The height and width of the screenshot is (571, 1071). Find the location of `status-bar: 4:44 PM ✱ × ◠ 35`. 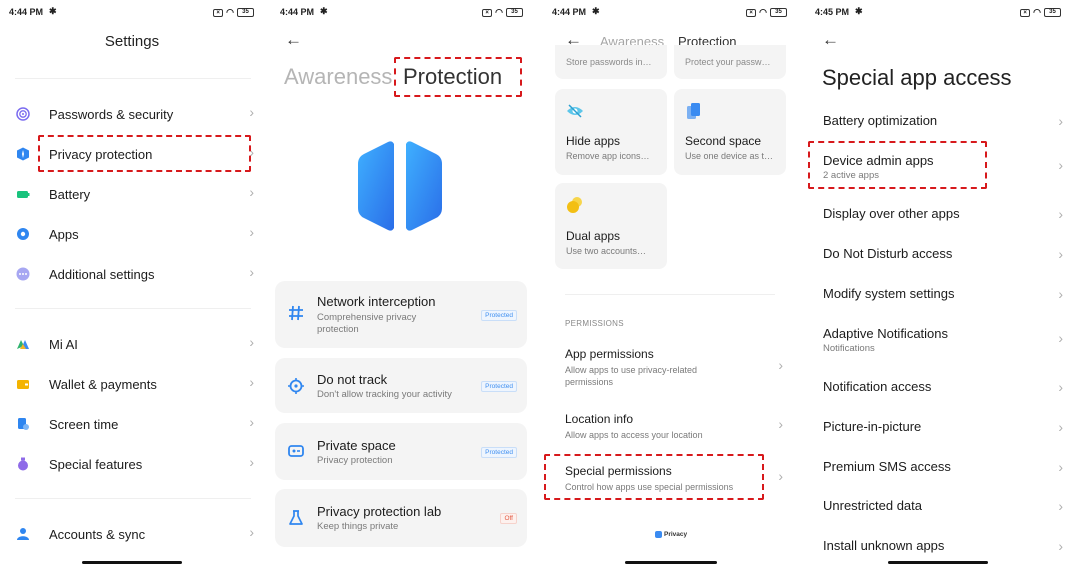

status-bar: 4:44 PM ✱ × ◠ 35 is located at coordinates (669, 12).